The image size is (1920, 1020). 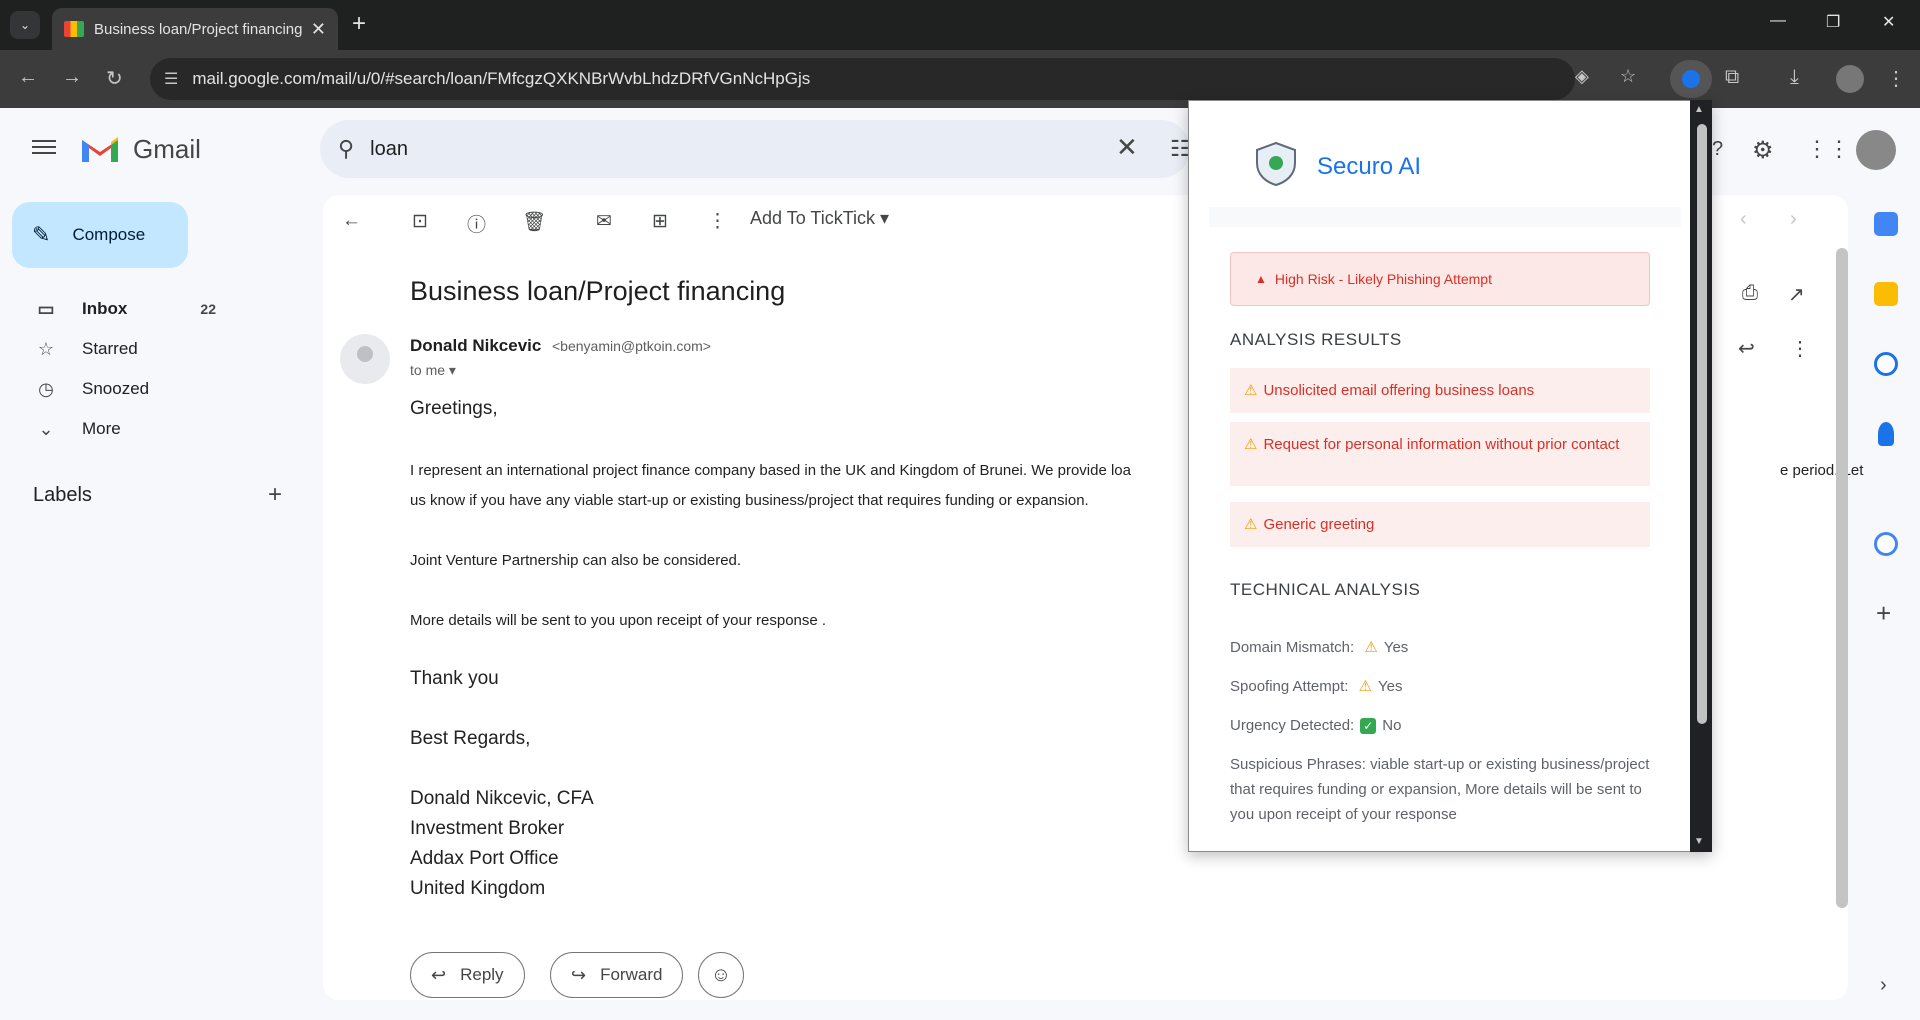 What do you see at coordinates (208, 309) in the screenshot?
I see `inbox-count: 22` at bounding box center [208, 309].